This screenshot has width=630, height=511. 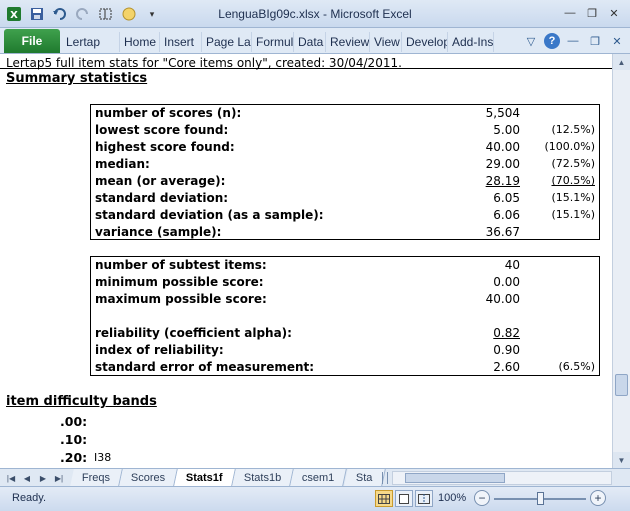 What do you see at coordinates (621, 62) in the screenshot?
I see `scroll-up-icon: ▲` at bounding box center [621, 62].